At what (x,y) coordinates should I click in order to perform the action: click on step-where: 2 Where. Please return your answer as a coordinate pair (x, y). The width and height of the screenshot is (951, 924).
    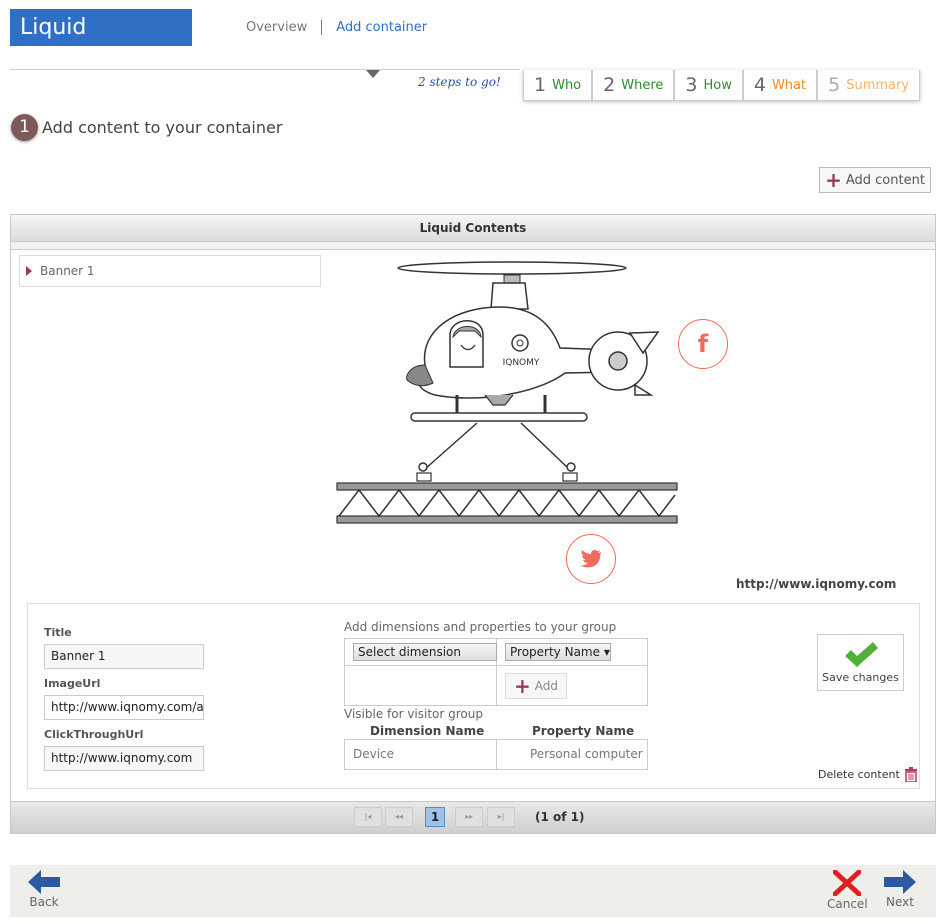
    Looking at the image, I should click on (633, 85).